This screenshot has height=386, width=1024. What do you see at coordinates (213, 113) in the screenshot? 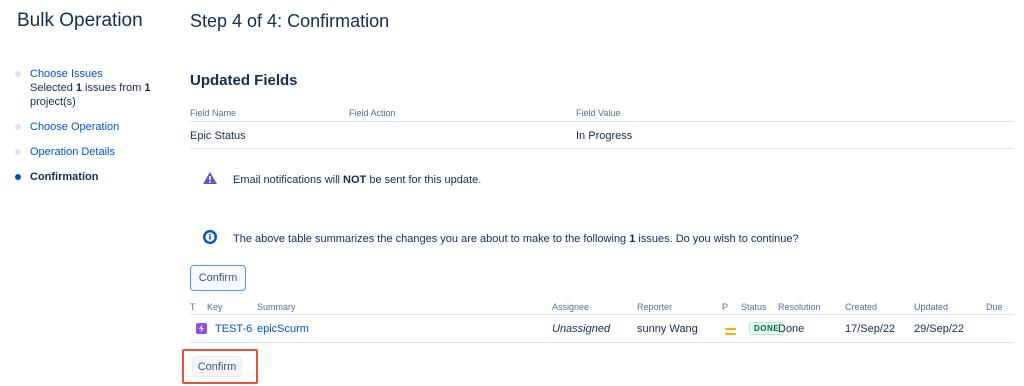
I see `column-header-field-name: Field Name` at bounding box center [213, 113].